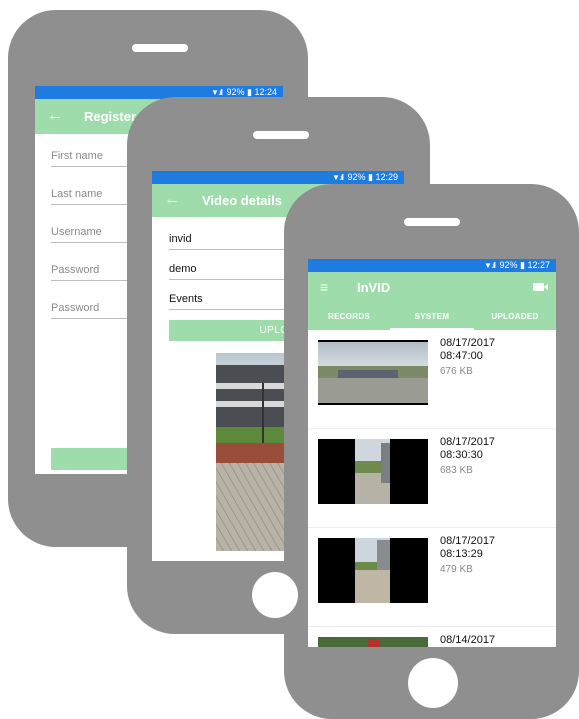 The width and height of the screenshot is (579, 719). I want to click on item-time: 08:13:29, so click(461, 554).